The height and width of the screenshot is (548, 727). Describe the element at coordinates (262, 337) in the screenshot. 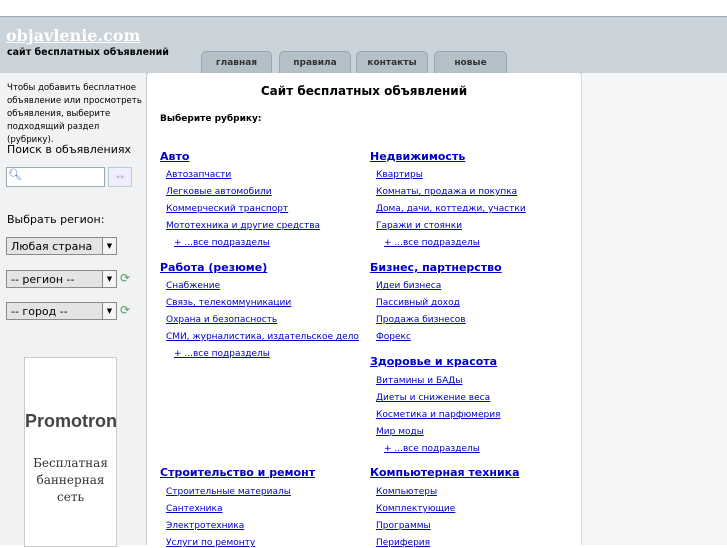

I see `subcategory-link: СМИ, журналистика, издательское дело` at that location.